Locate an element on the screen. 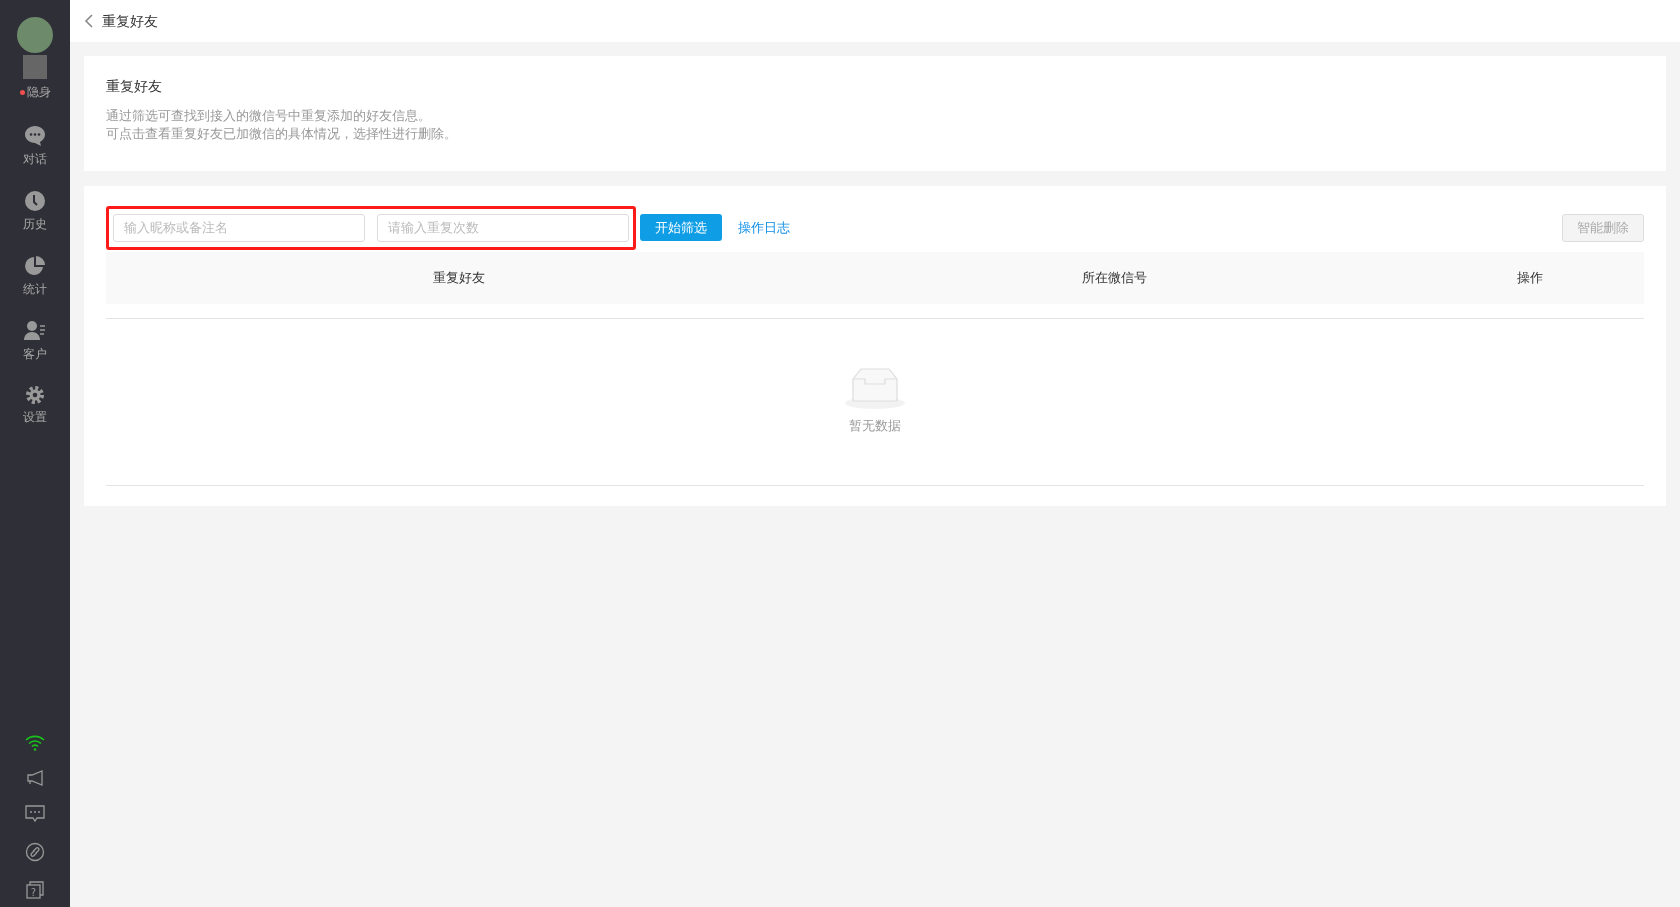 The width and height of the screenshot is (1680, 907). help-icon: ? is located at coordinates (35, 890).